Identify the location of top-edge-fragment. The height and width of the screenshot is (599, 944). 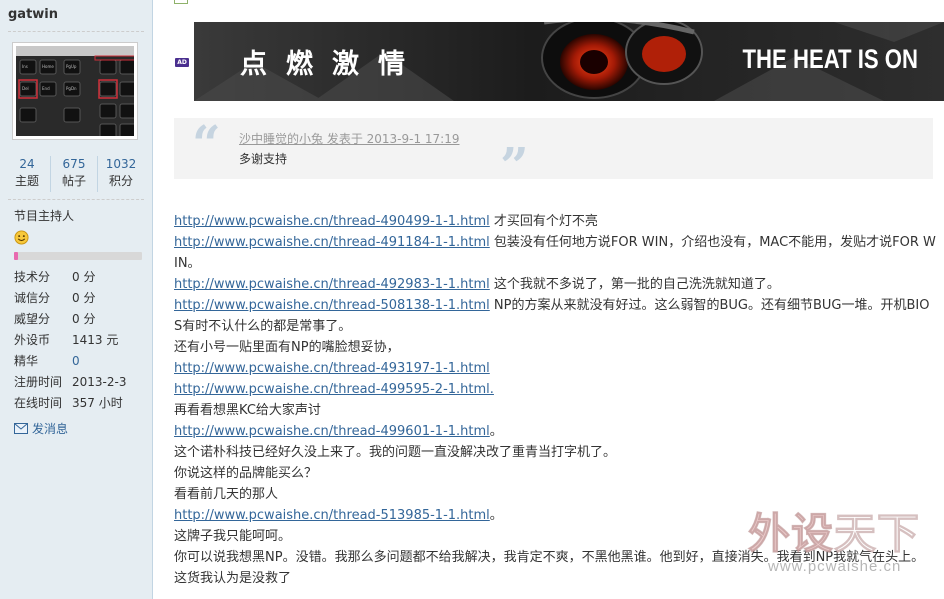
(181, 2).